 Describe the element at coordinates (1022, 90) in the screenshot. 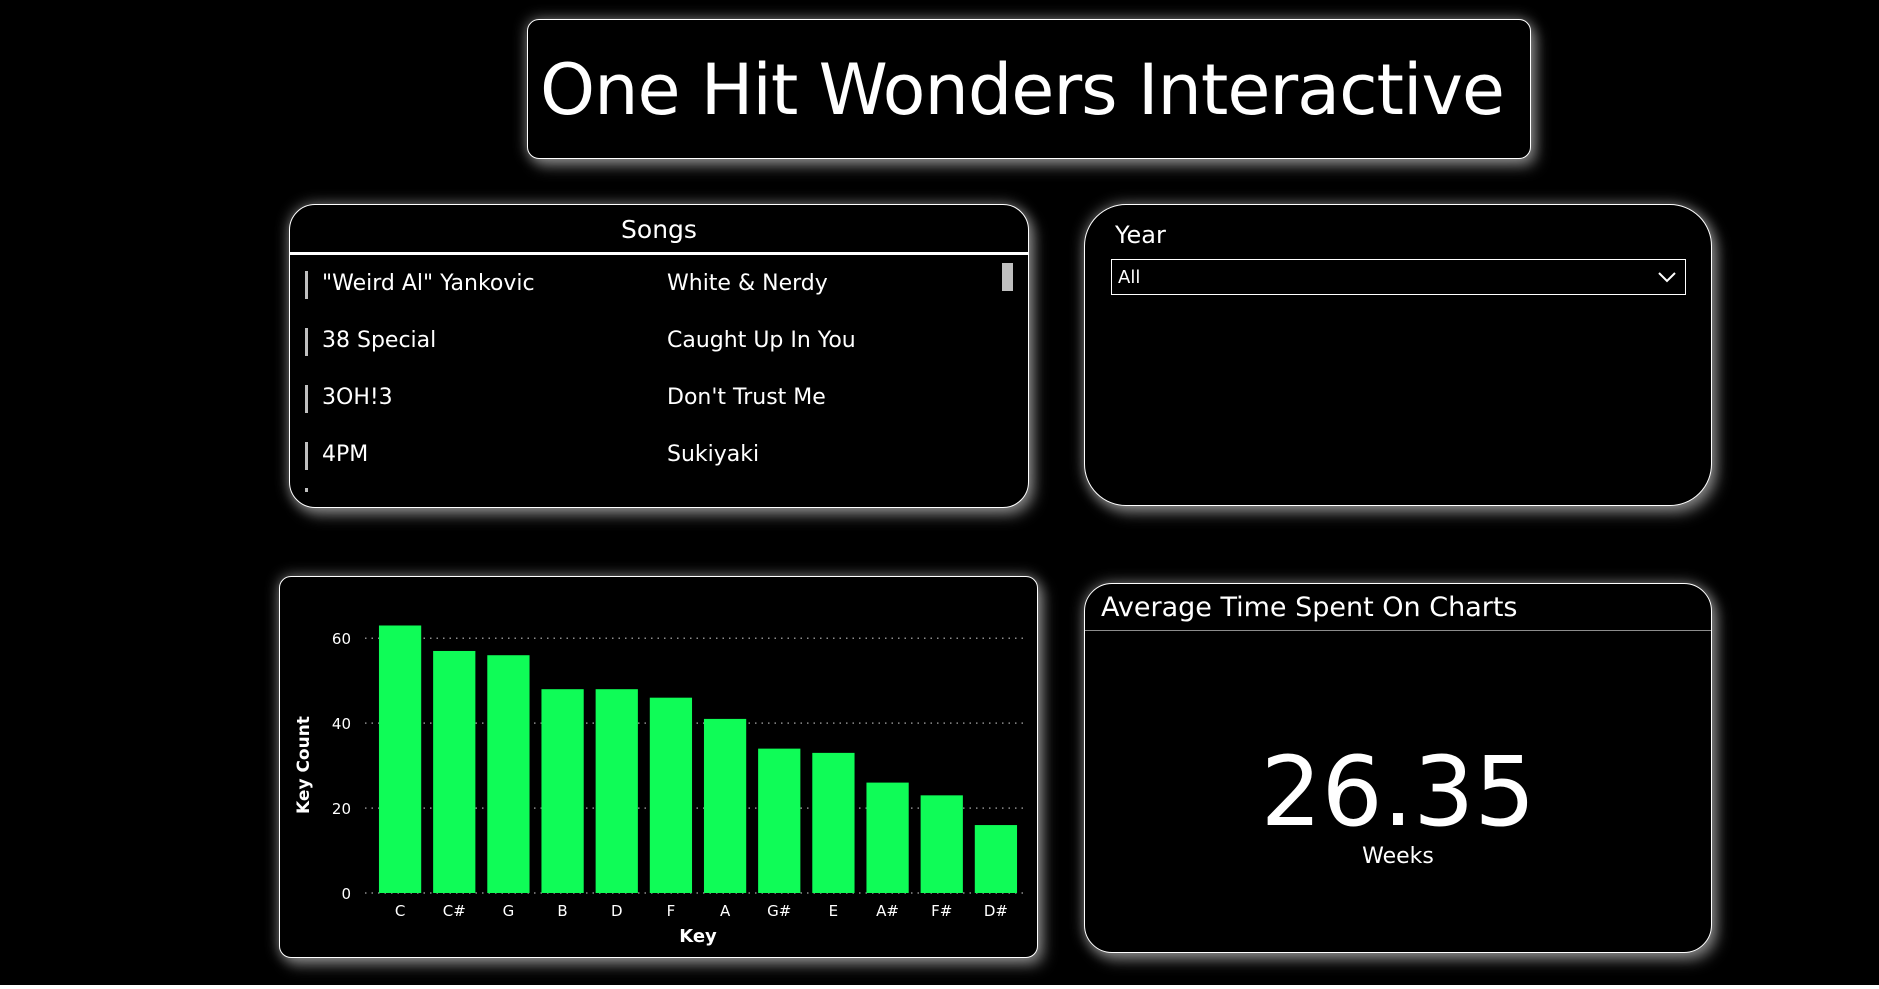

I see `page-title: One Hit Wonders Interactive` at that location.